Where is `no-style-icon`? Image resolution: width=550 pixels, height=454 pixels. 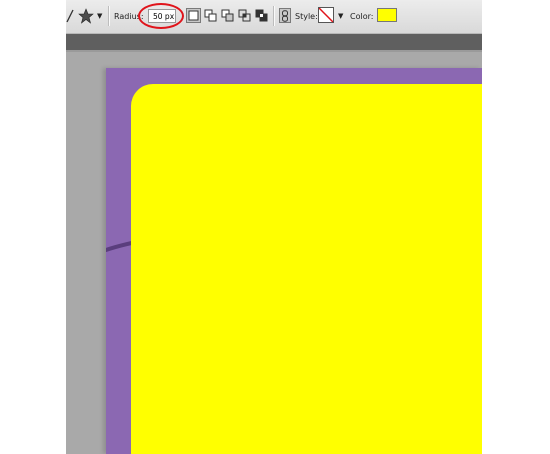 no-style-icon is located at coordinates (326, 15).